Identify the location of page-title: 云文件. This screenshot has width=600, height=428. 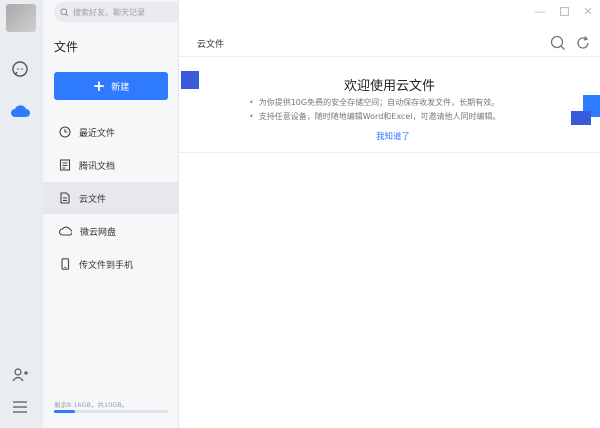
(211, 45).